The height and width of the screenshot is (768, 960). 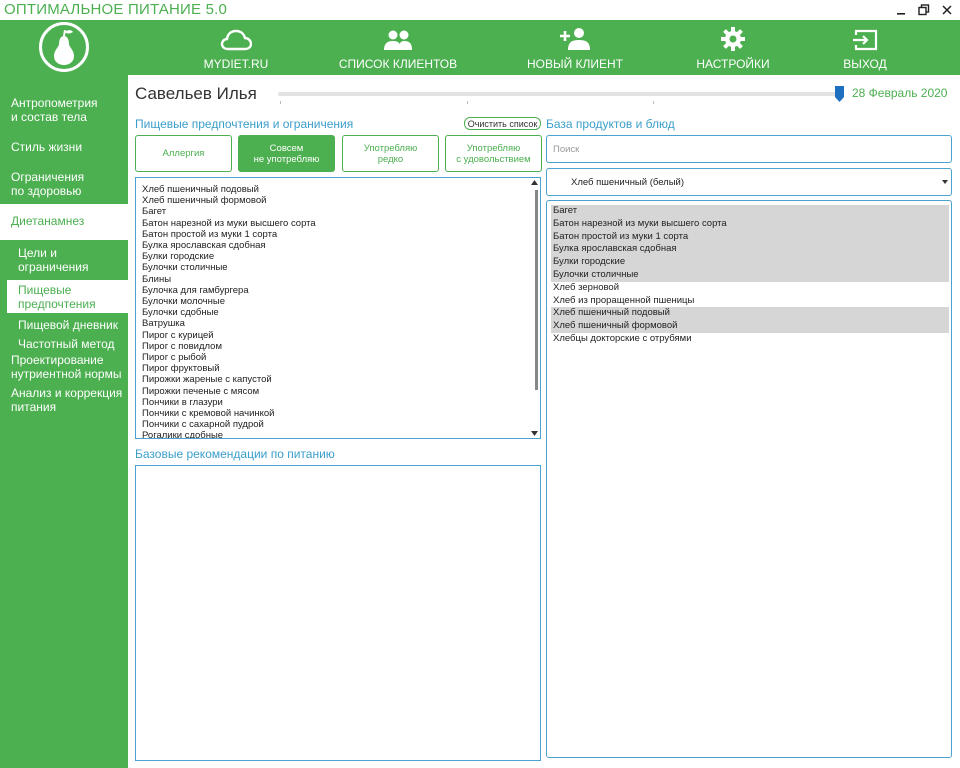 What do you see at coordinates (286, 153) in the screenshot?
I see `category-never-button: Совсем не употребляю` at bounding box center [286, 153].